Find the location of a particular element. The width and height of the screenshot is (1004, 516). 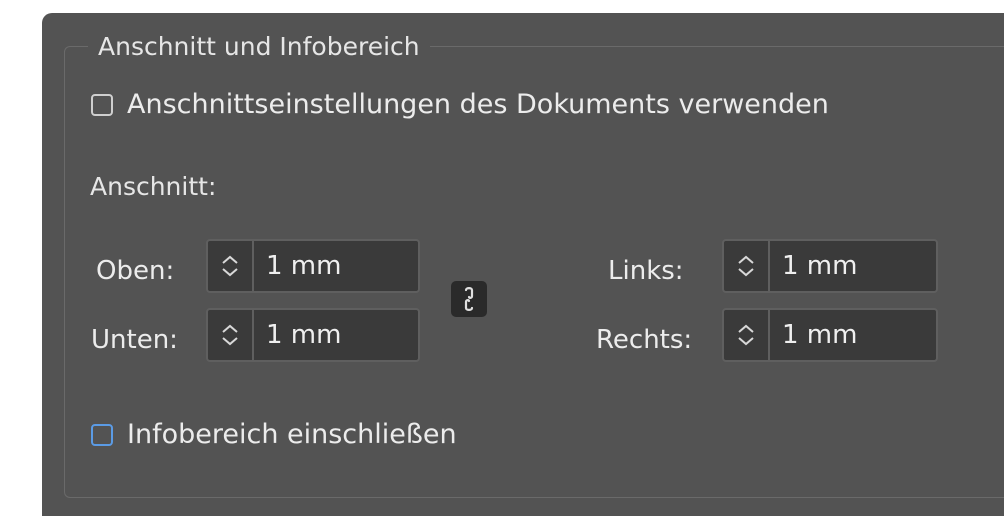

bleed-right-field: 1 mm is located at coordinates (830, 335).